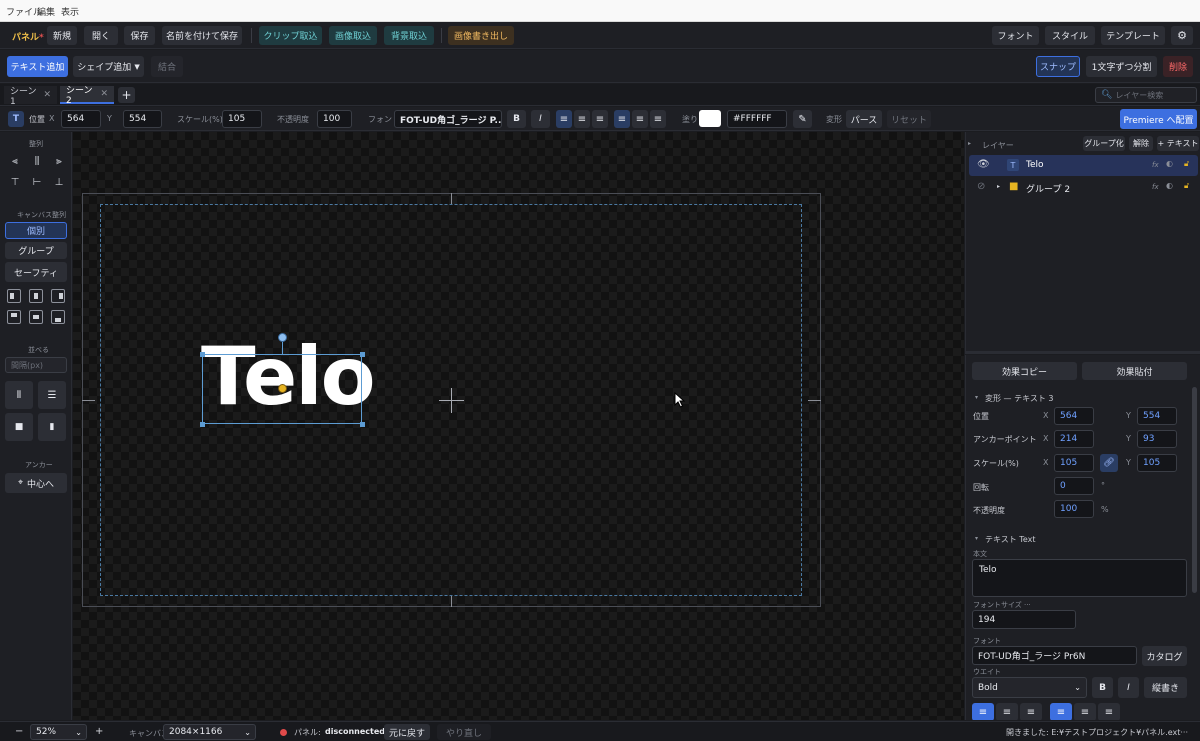 Image resolution: width=1200 pixels, height=741 pixels. I want to click on undo-button: 元に戻す, so click(407, 732).